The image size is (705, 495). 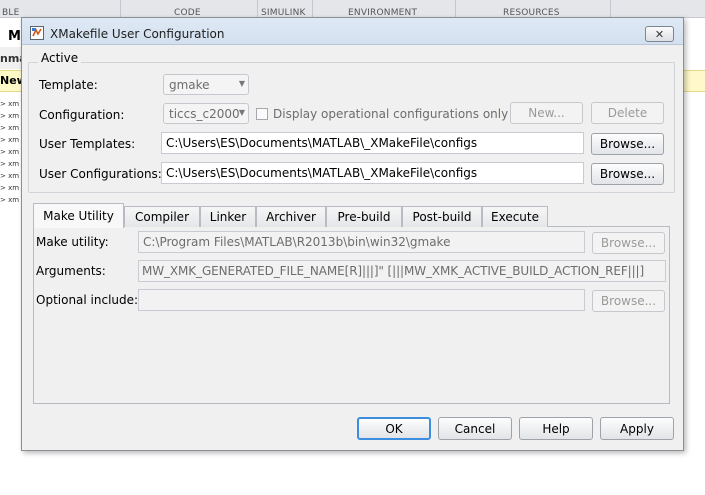 I want to click on close-icon: ✕, so click(x=659, y=34).